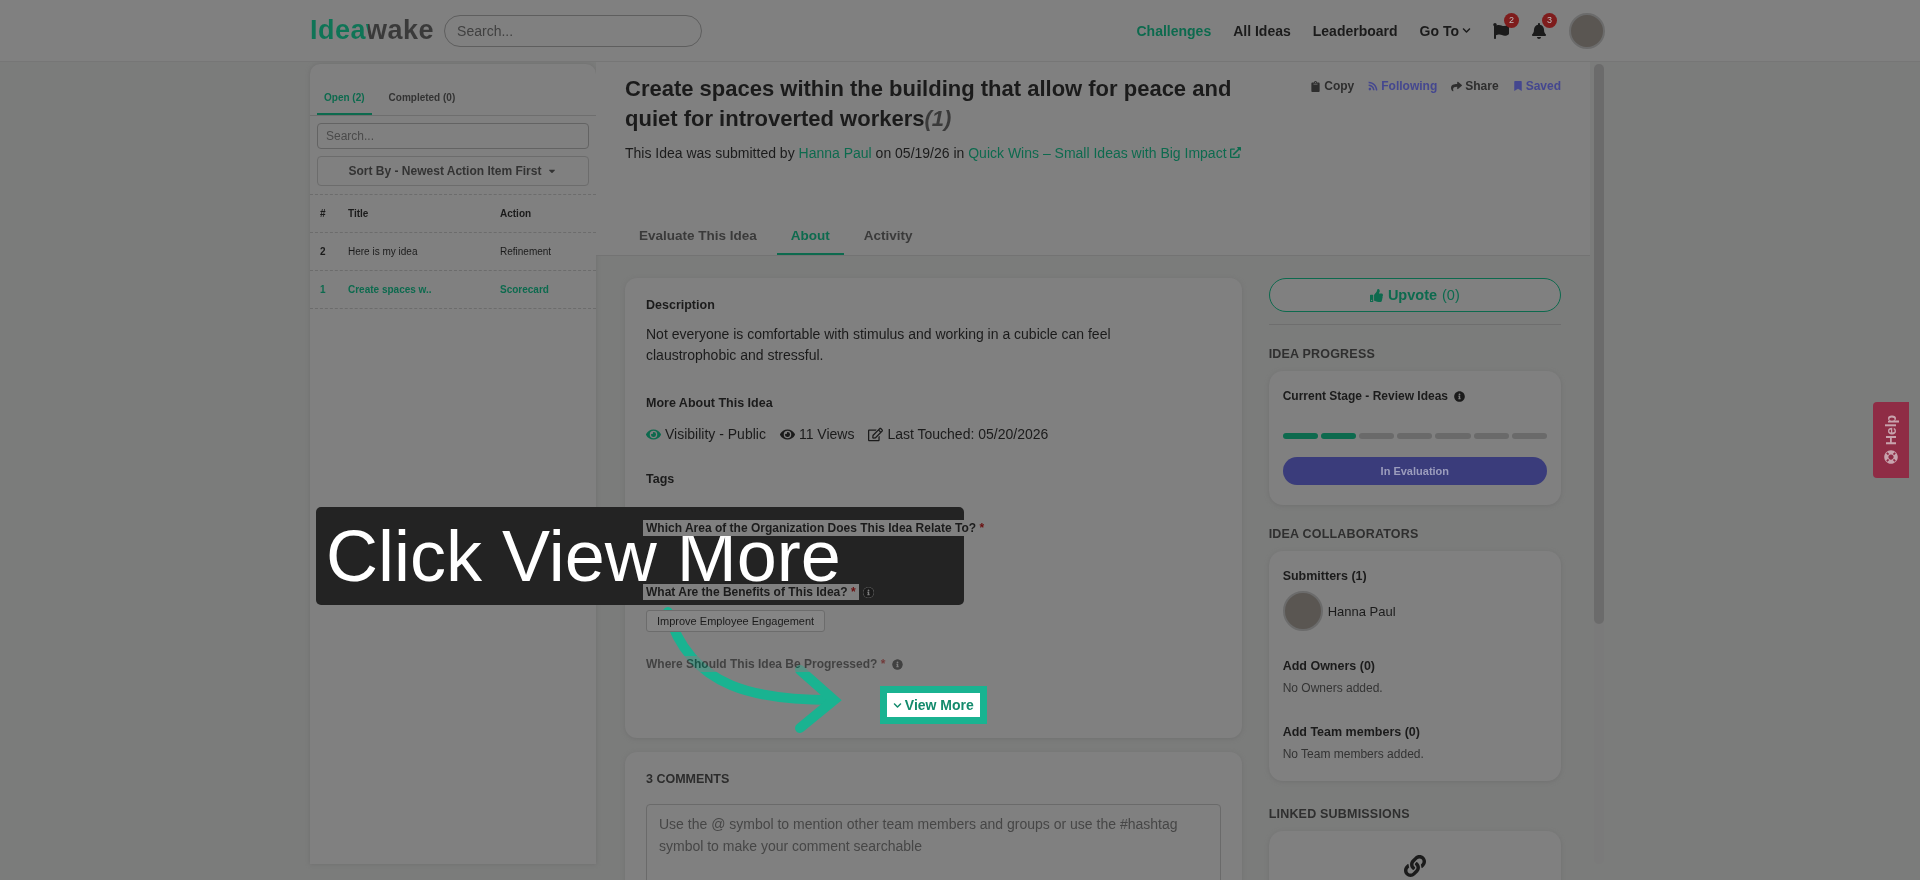 The height and width of the screenshot is (880, 1920). I want to click on action-link: Following, so click(1403, 86).